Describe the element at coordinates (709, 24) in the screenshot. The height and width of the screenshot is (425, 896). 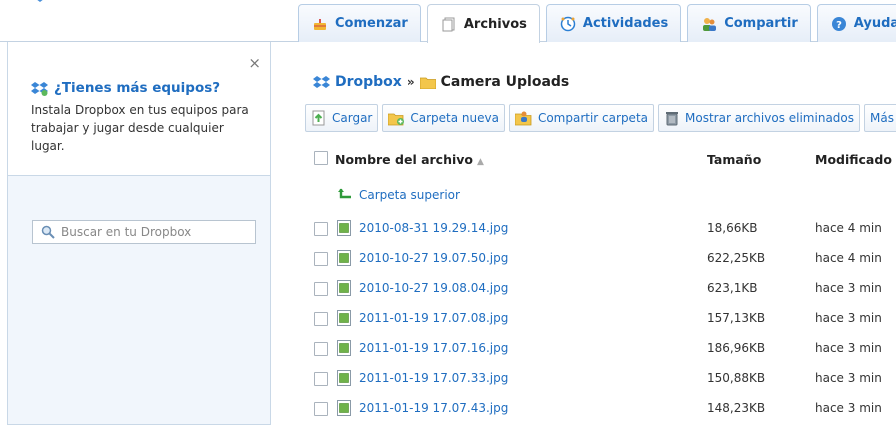
I see `people-icon` at that location.